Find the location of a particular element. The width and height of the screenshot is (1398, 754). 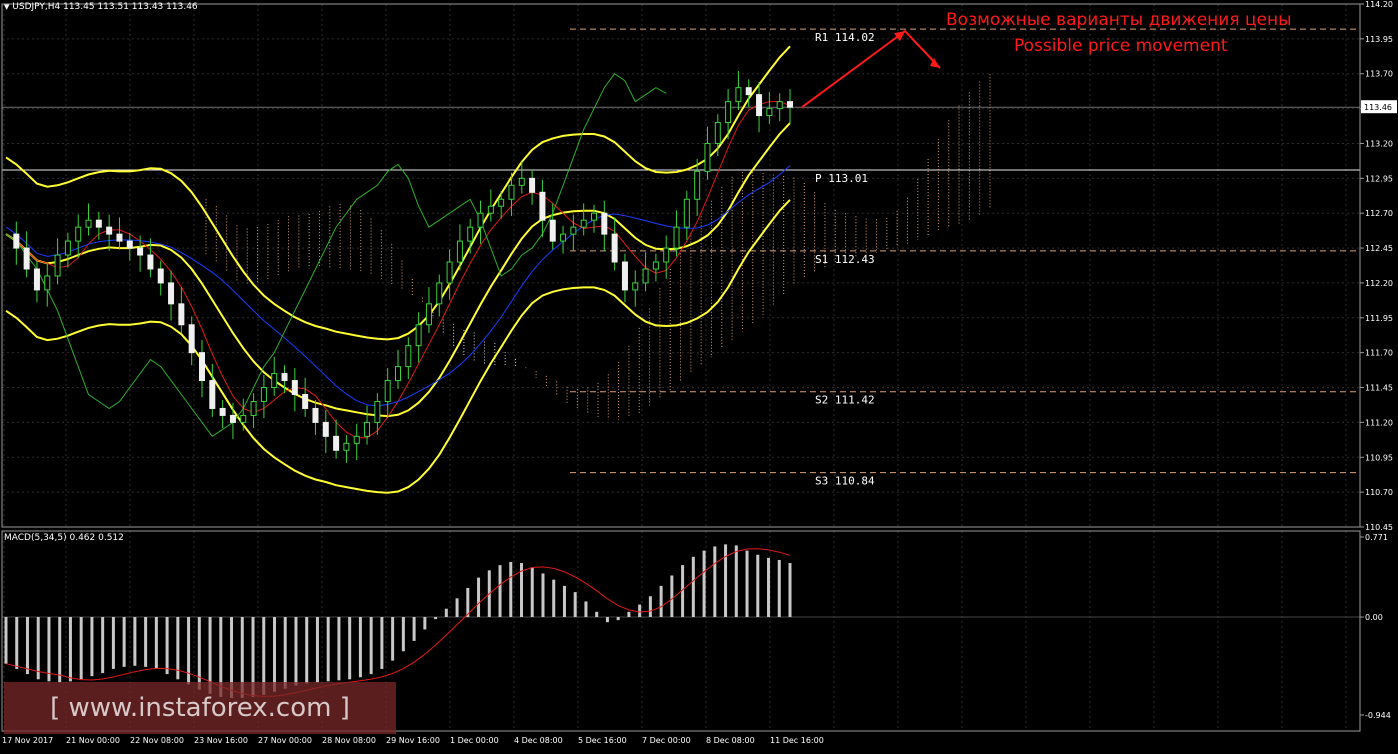

y-tick-label: 113.70 is located at coordinates (1379, 74).